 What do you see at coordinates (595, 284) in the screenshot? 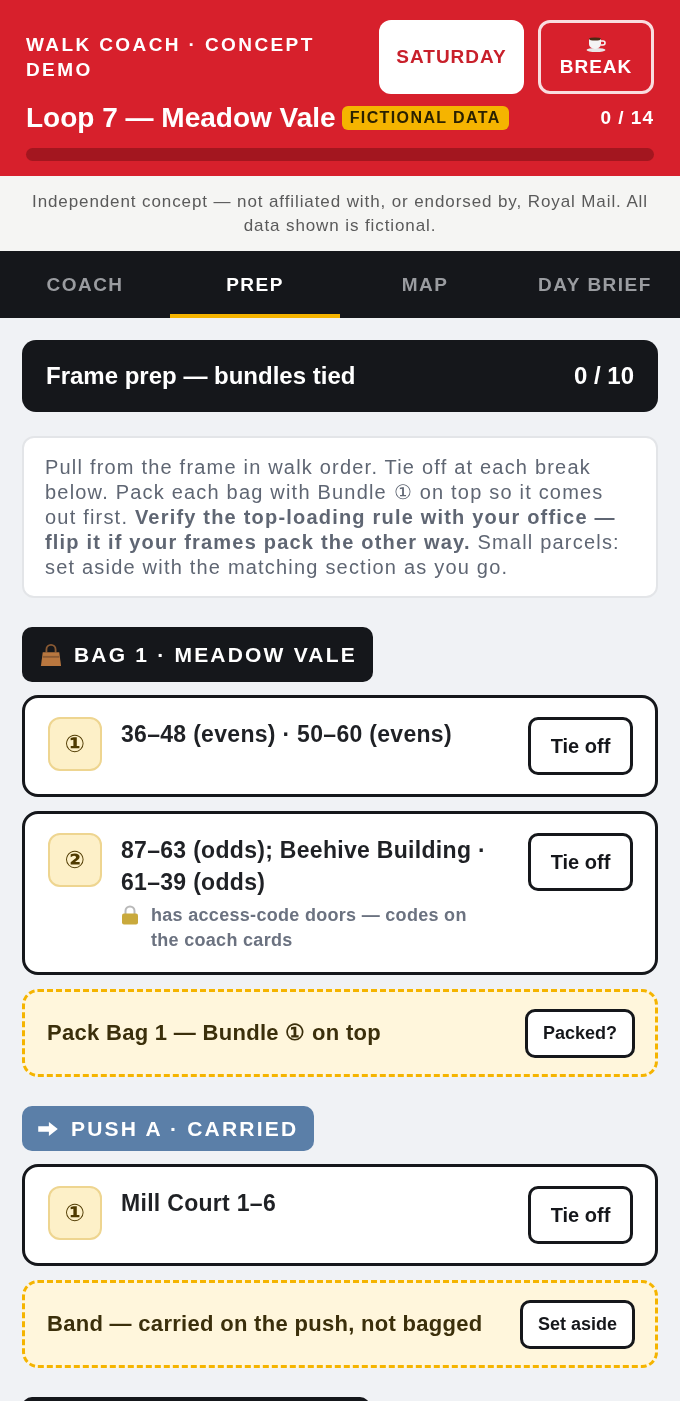
I see `tab: DAY BRIEF` at bounding box center [595, 284].